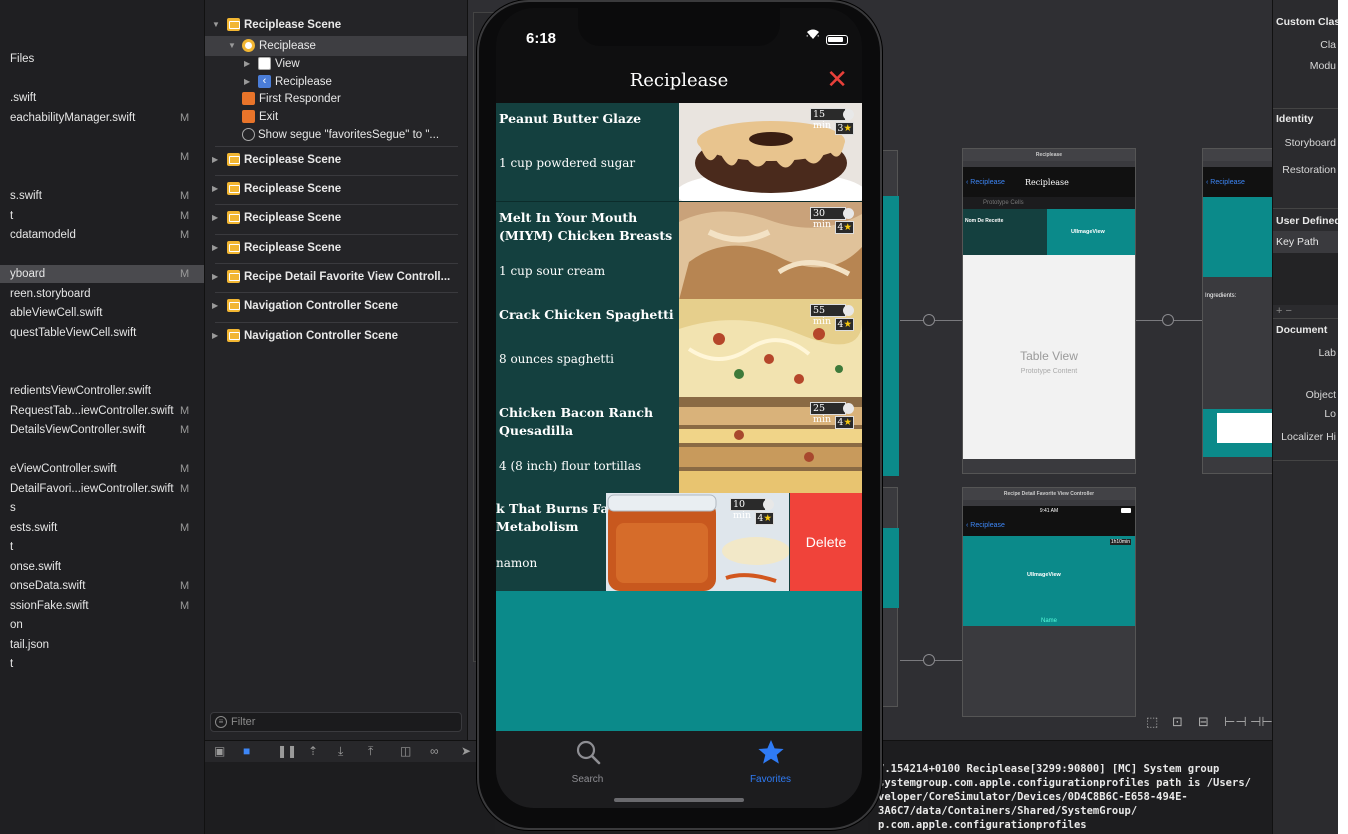  I want to click on resolve-issues-icon: ⊣⊢, so click(1261, 722).